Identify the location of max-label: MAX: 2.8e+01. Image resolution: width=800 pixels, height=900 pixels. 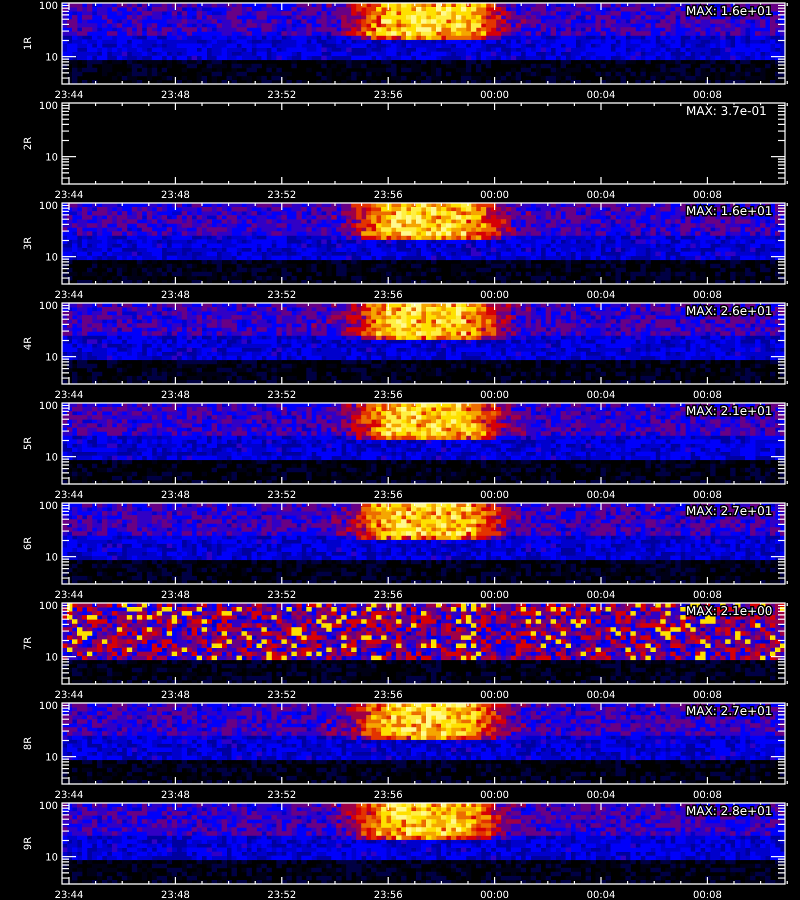
(729, 811).